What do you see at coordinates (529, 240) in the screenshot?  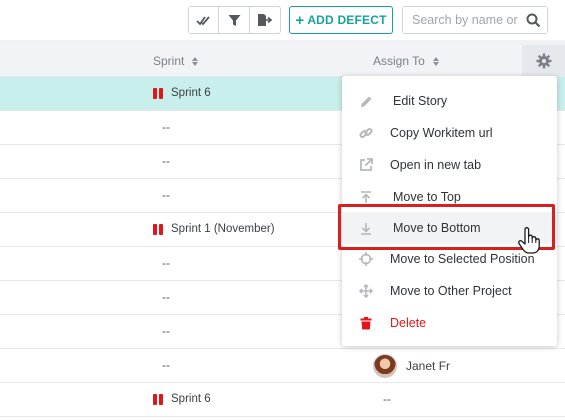 I see `hand-cursor-icon` at bounding box center [529, 240].